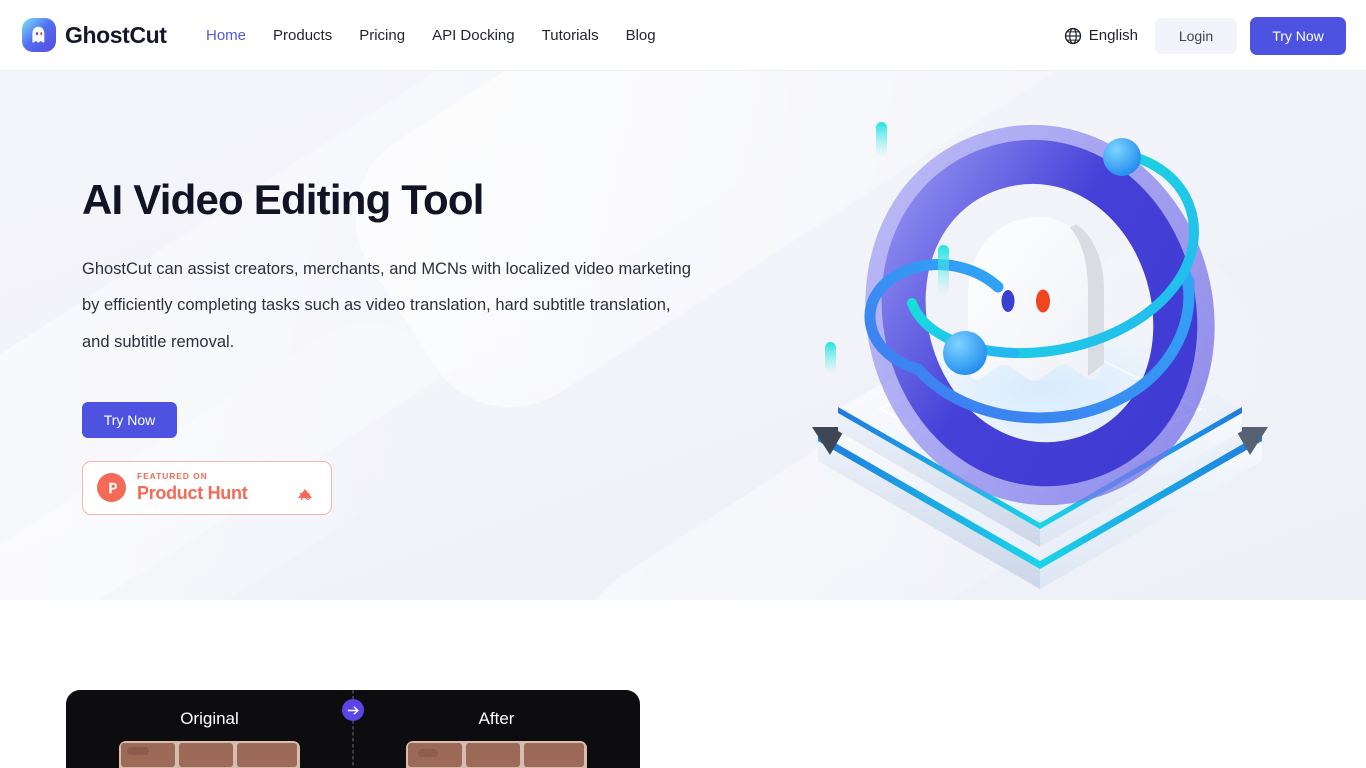 The width and height of the screenshot is (1366, 768). Describe the element at coordinates (1298, 35) in the screenshot. I see `try-now-button-header: Try Now` at that location.